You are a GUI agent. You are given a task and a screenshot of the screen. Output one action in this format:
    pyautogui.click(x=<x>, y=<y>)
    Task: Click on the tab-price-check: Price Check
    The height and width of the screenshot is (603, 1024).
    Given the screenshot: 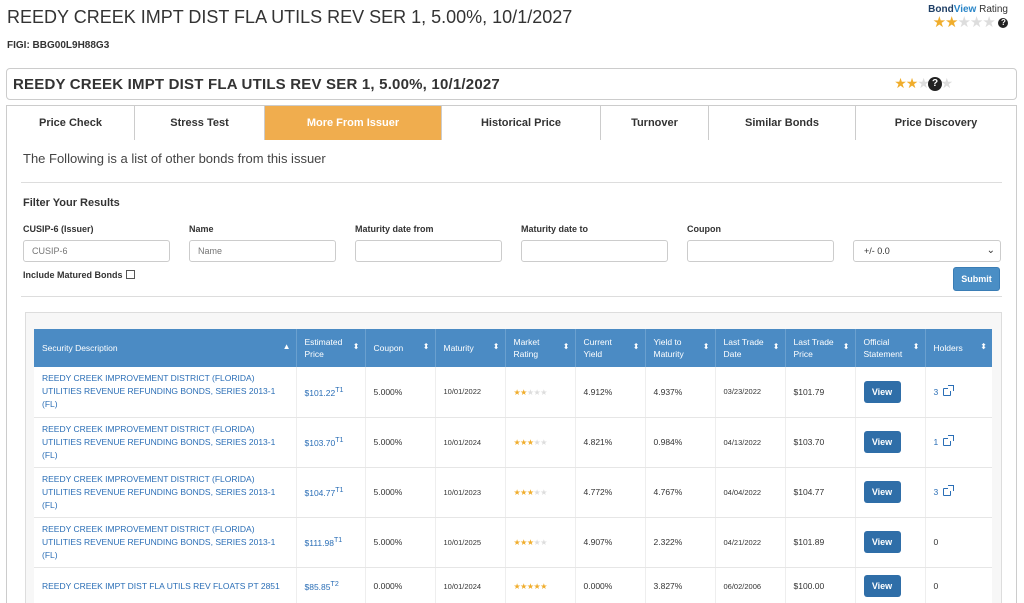 What is the action you would take?
    pyautogui.click(x=71, y=123)
    